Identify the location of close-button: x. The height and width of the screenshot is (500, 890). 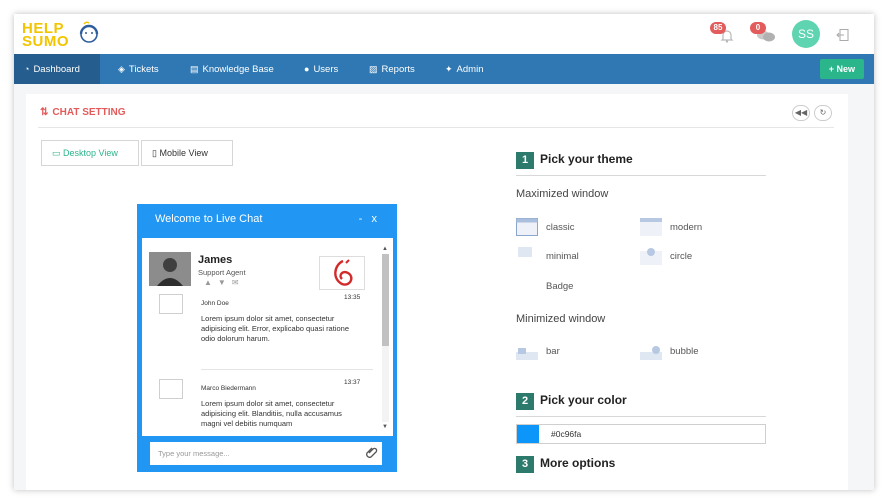
(375, 219).